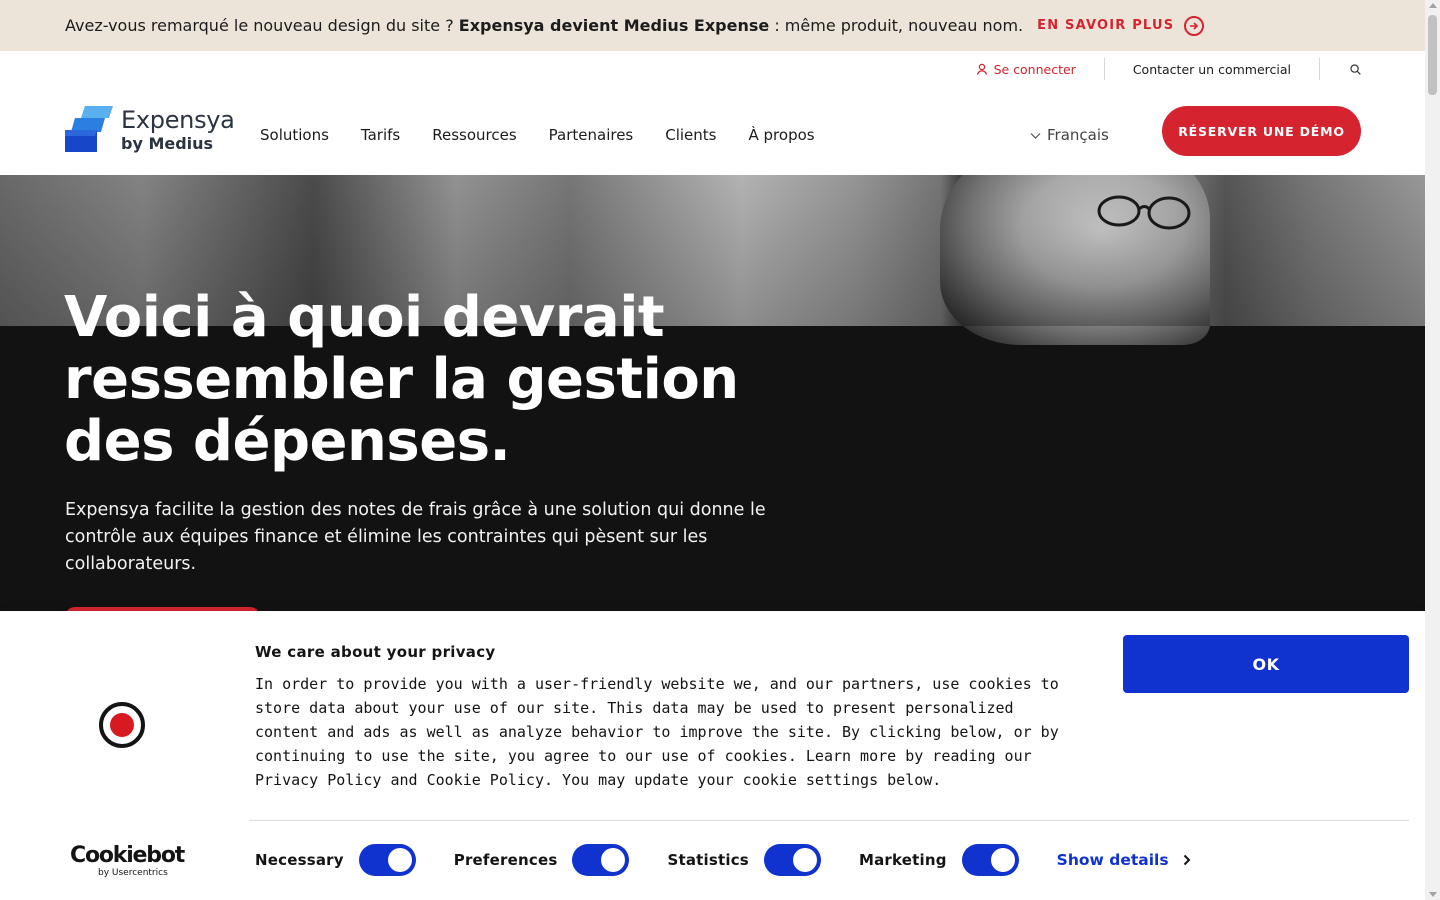 The width and height of the screenshot is (1440, 900). Describe the element at coordinates (902, 860) in the screenshot. I see `toggle-label: Marketing` at that location.